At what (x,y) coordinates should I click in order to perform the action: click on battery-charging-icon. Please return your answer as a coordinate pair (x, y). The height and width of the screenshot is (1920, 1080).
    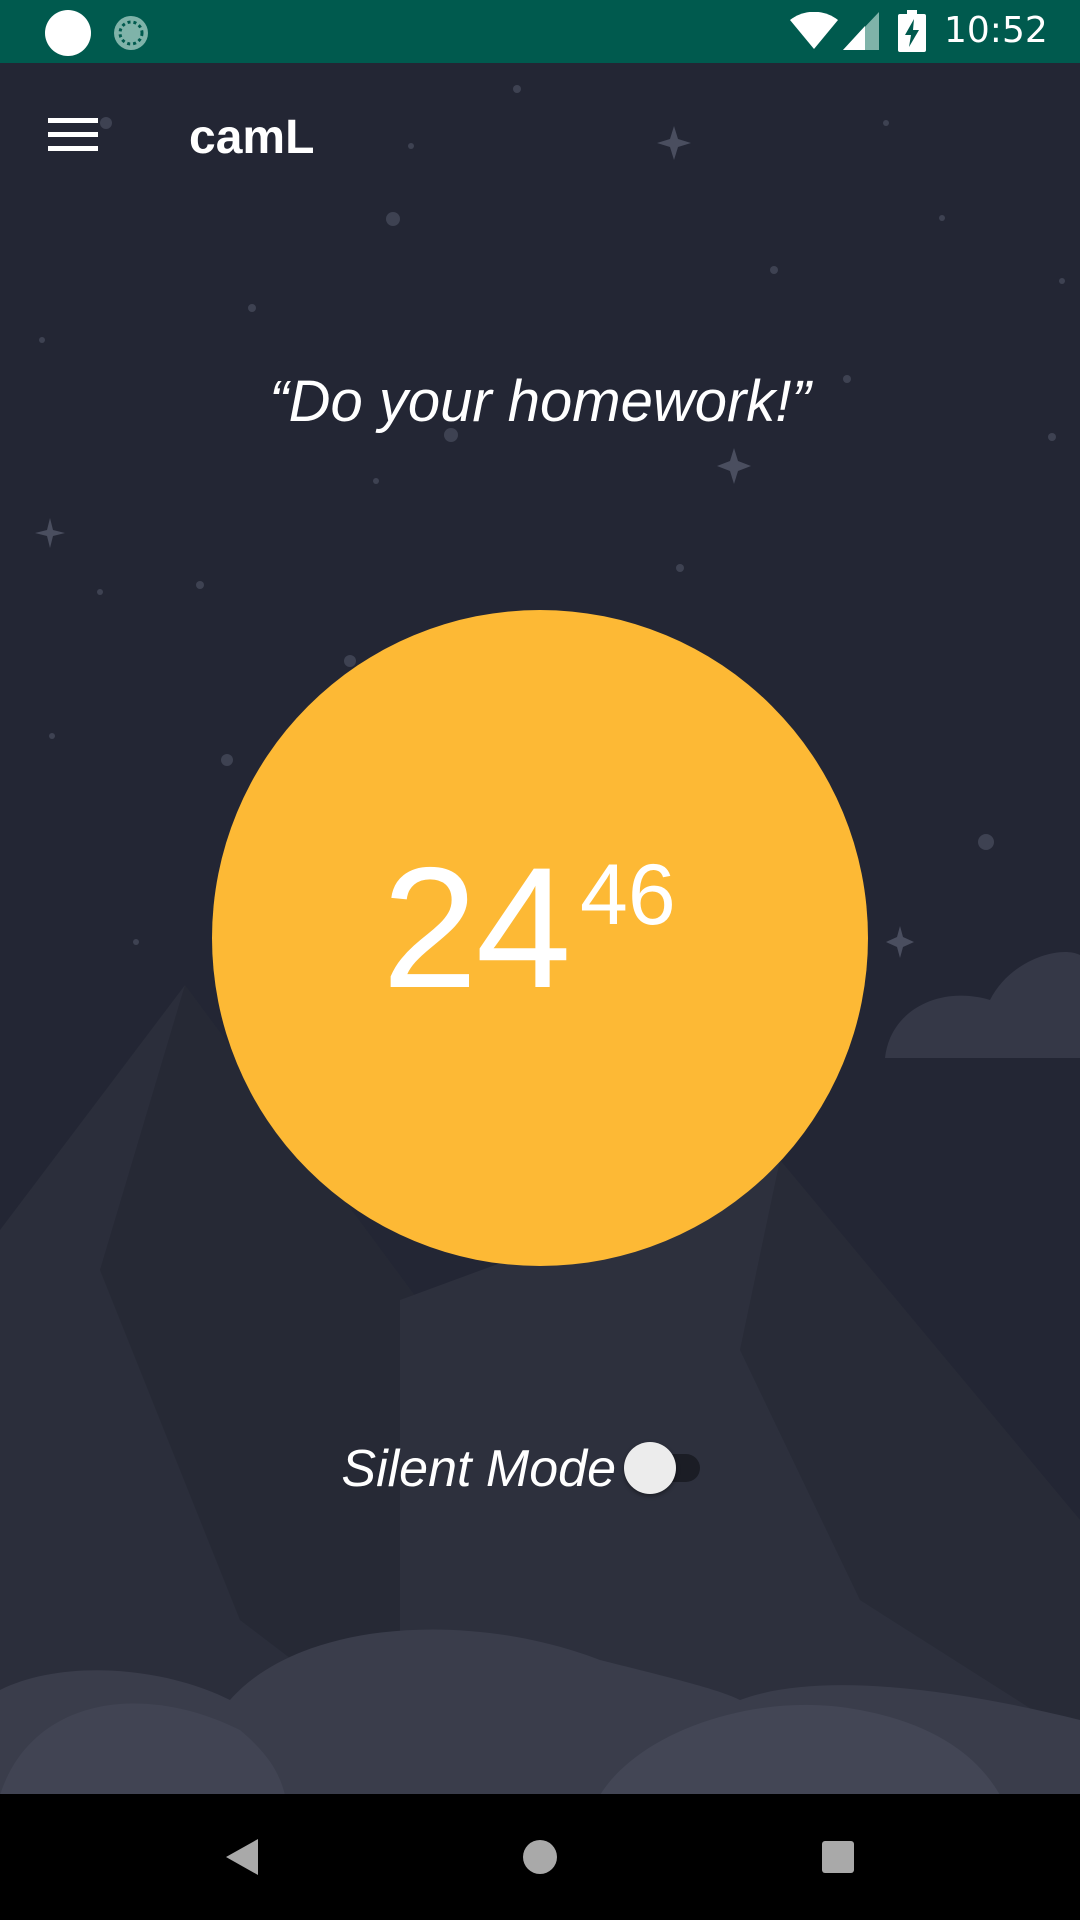
    Looking at the image, I should click on (912, 31).